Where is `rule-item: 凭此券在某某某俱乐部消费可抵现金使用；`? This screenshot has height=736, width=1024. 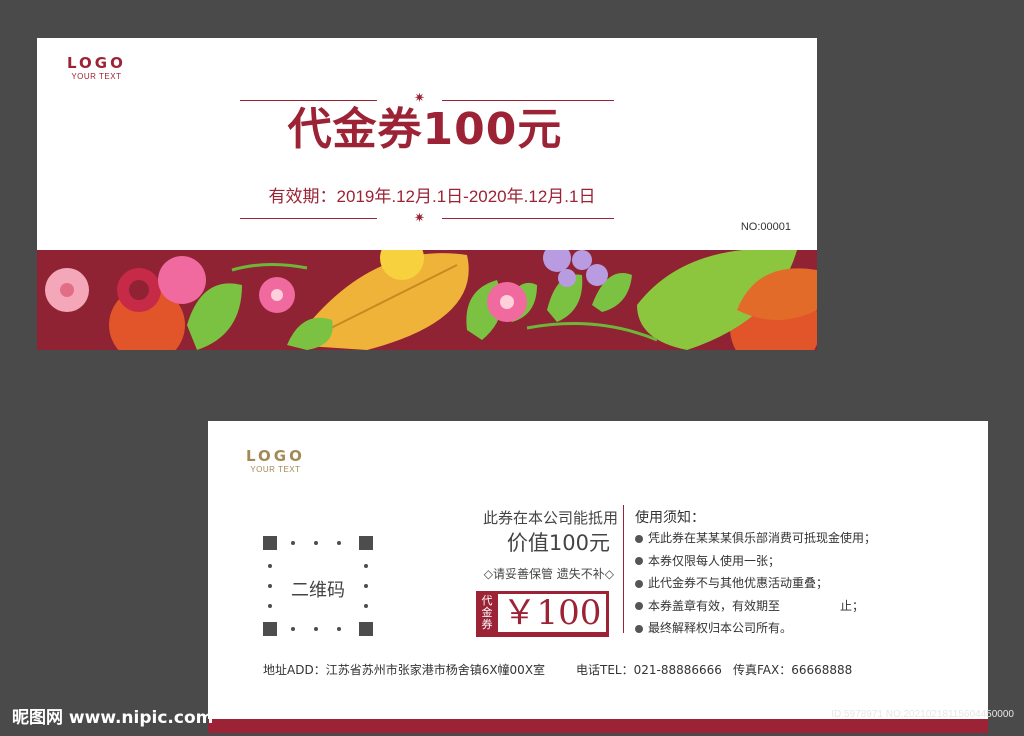 rule-item: 凭此券在某某某俱乐部消费可抵现金使用； is located at coordinates (755, 538).